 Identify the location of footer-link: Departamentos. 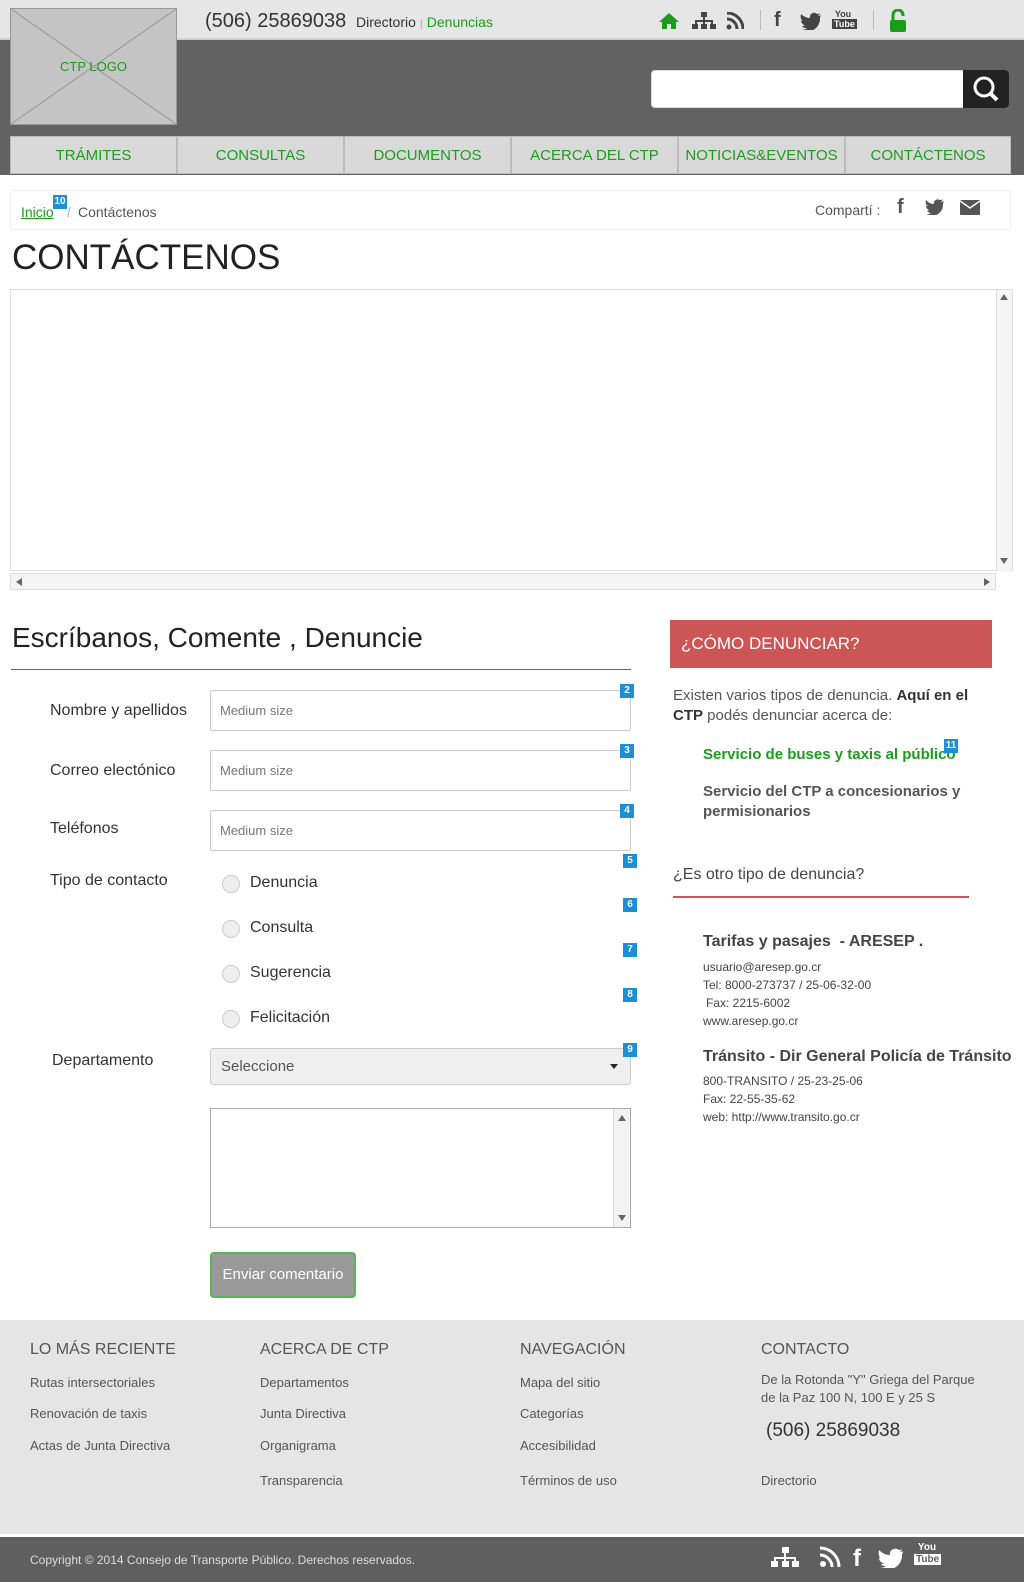
(304, 1382).